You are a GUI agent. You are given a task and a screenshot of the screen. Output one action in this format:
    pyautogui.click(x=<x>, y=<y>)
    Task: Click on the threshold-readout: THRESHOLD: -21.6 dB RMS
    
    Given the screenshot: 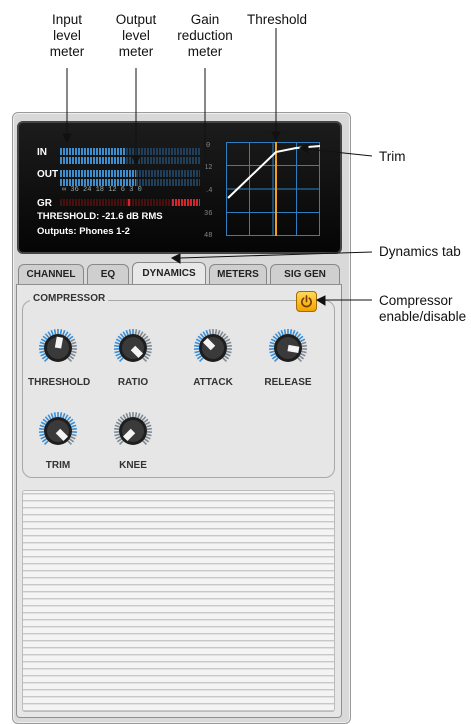 What is the action you would take?
    pyautogui.click(x=100, y=216)
    